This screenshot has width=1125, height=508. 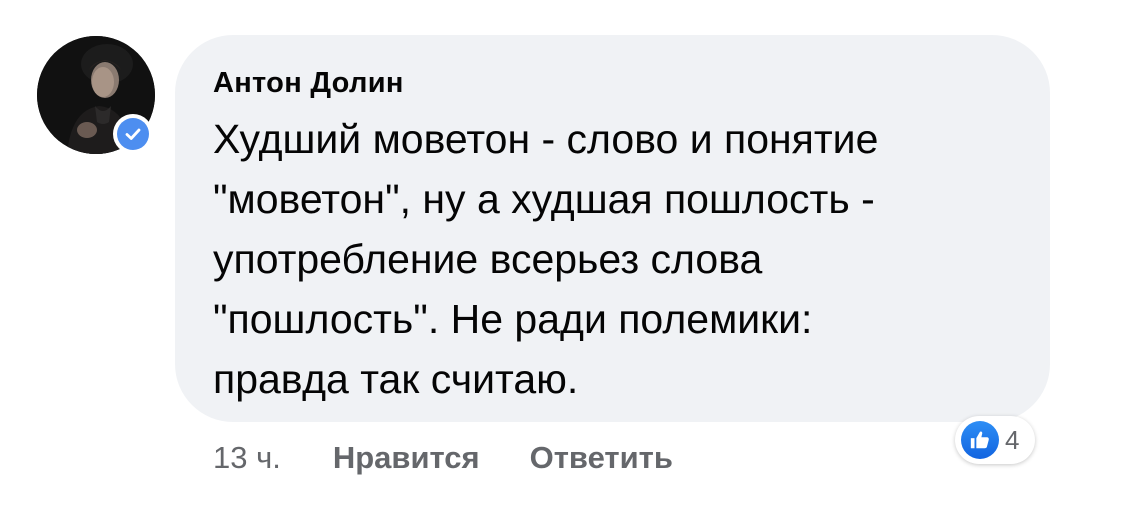 What do you see at coordinates (247, 458) in the screenshot?
I see `timestamp: 13 ч.` at bounding box center [247, 458].